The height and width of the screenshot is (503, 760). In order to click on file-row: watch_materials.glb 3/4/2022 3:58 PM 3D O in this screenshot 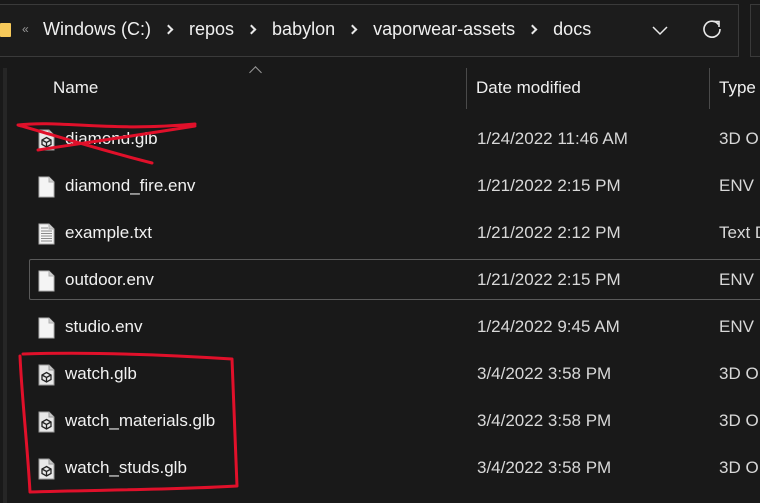, I will do `click(394, 420)`.